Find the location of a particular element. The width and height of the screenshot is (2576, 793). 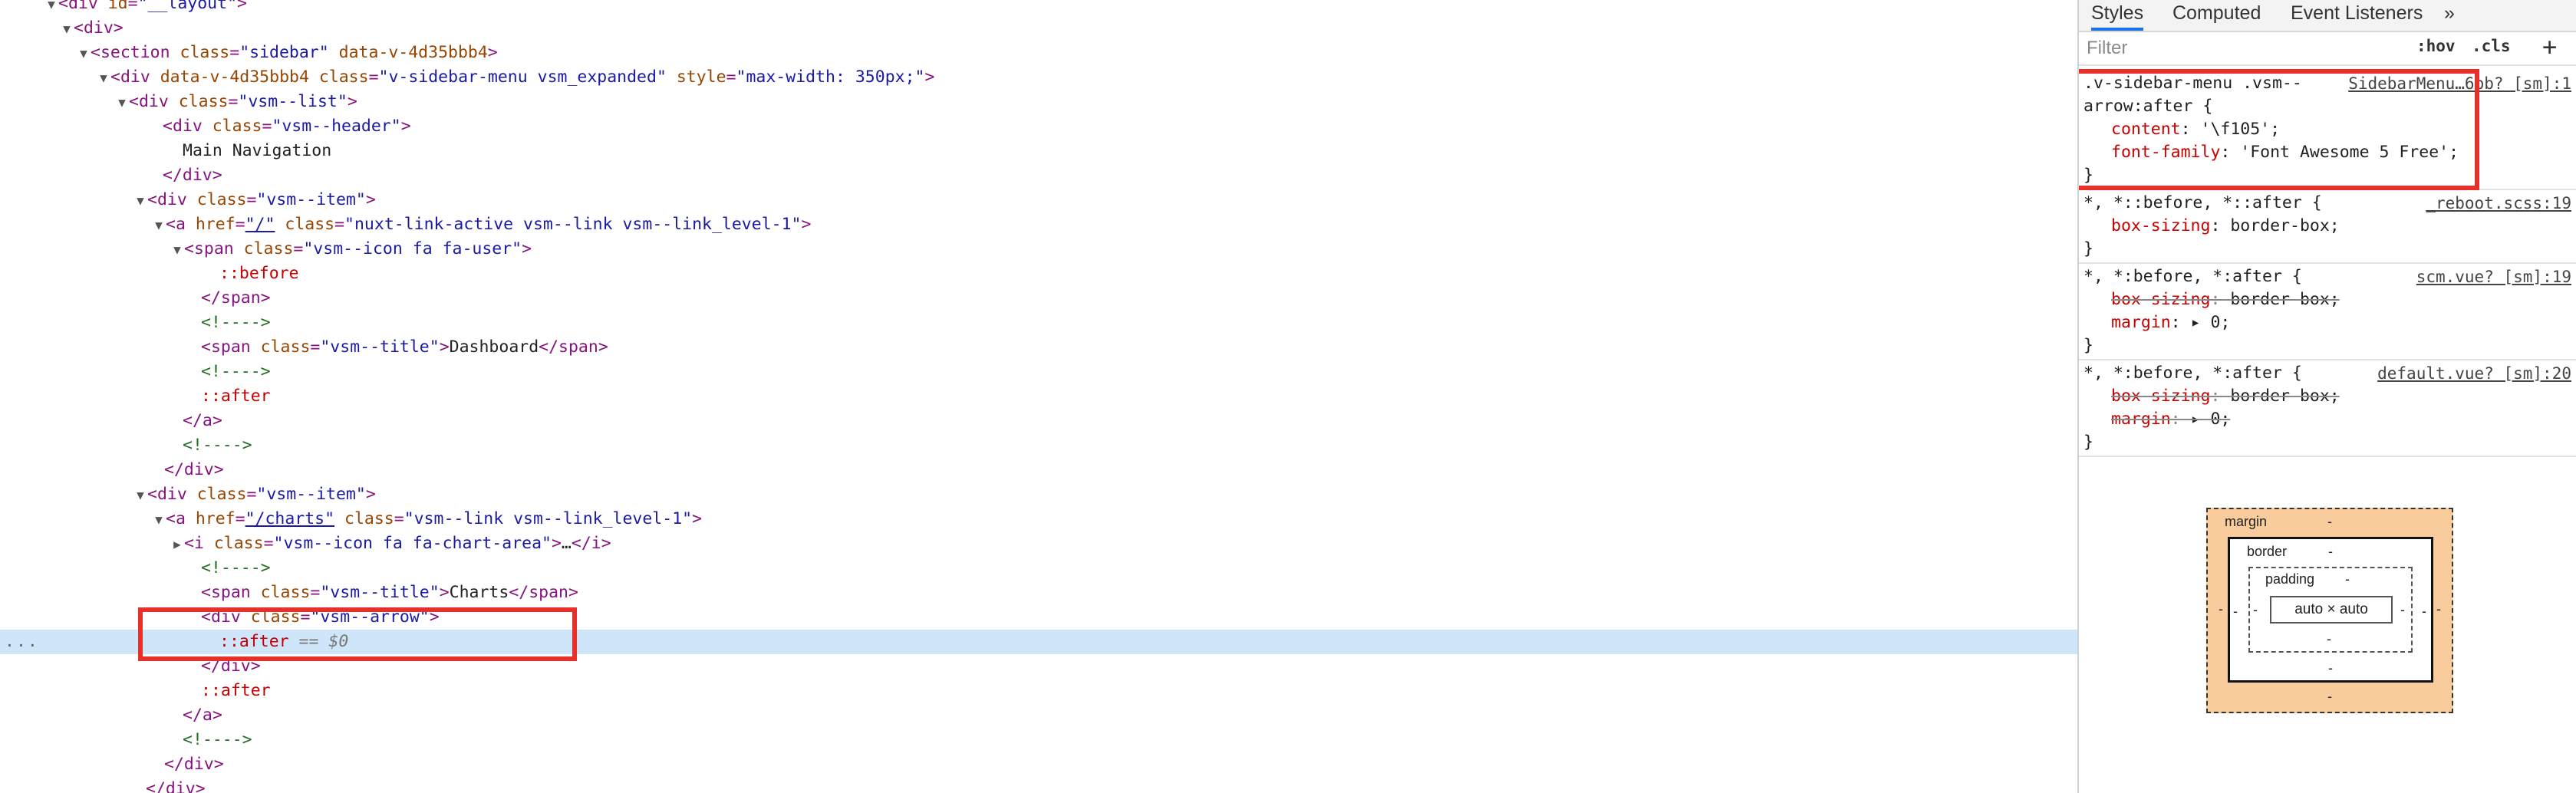

css-declaration: font-family: 'Font Awesome 5 Free'; is located at coordinates (2285, 152).